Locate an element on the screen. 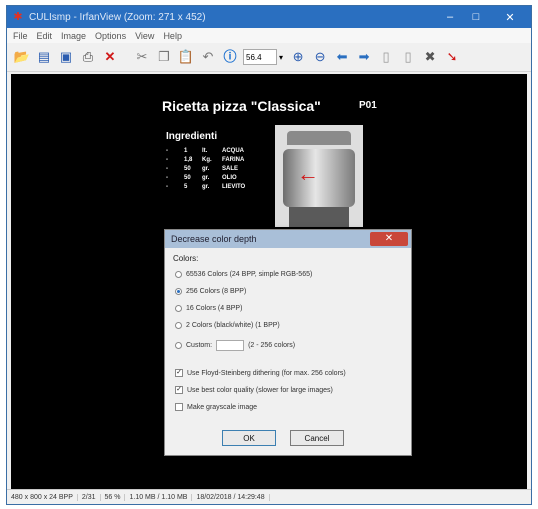 The width and height of the screenshot is (538, 509). minimize-button: – is located at coordinates (450, 17).